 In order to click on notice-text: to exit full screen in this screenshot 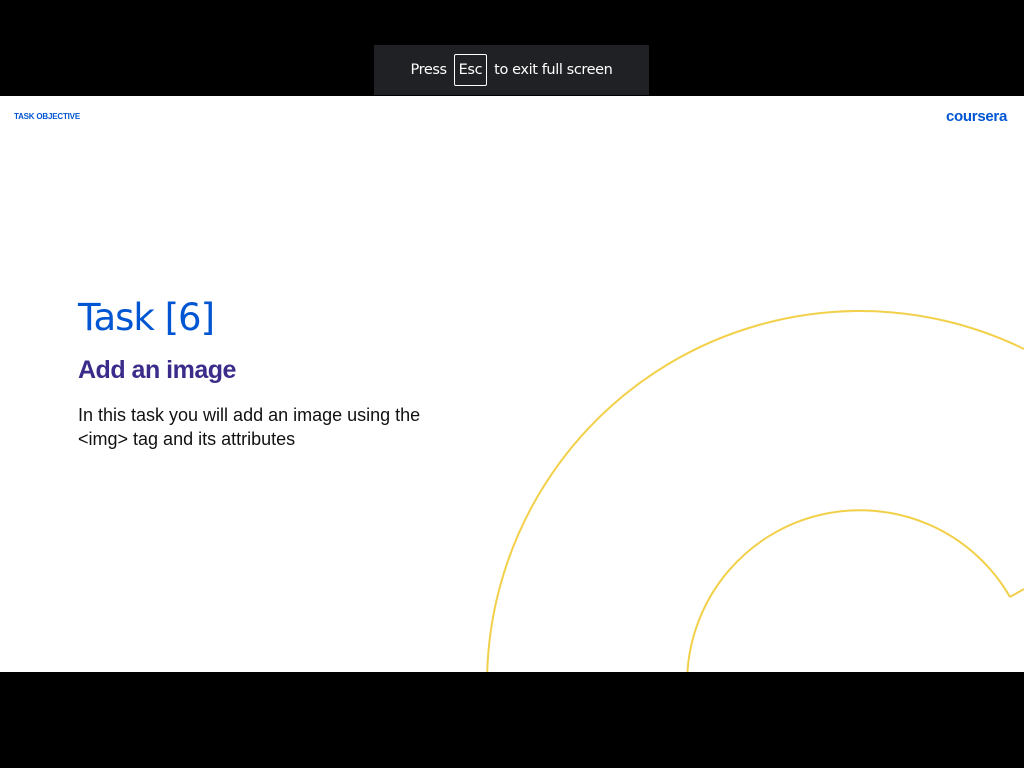, I will do `click(553, 70)`.